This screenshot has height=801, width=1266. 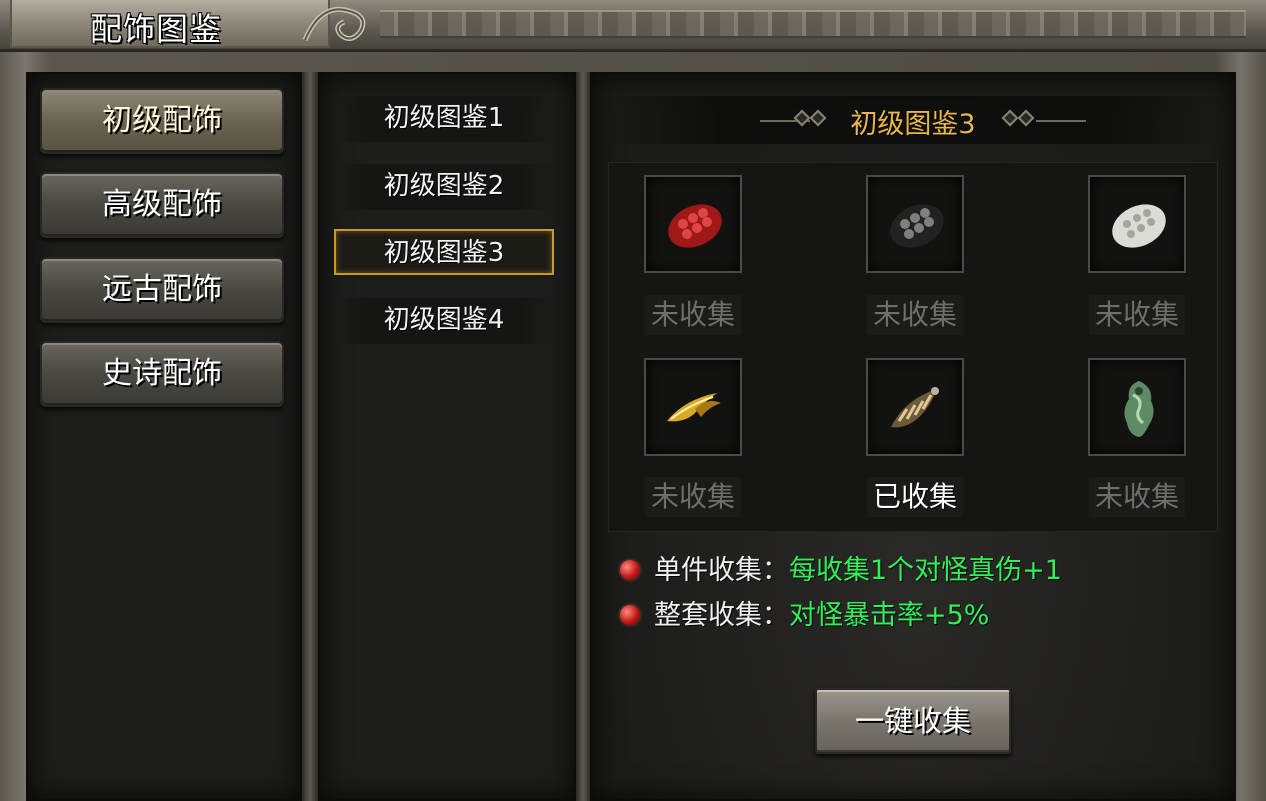 I want to click on subcategory-item-3: 初级图鉴3, so click(x=444, y=252).